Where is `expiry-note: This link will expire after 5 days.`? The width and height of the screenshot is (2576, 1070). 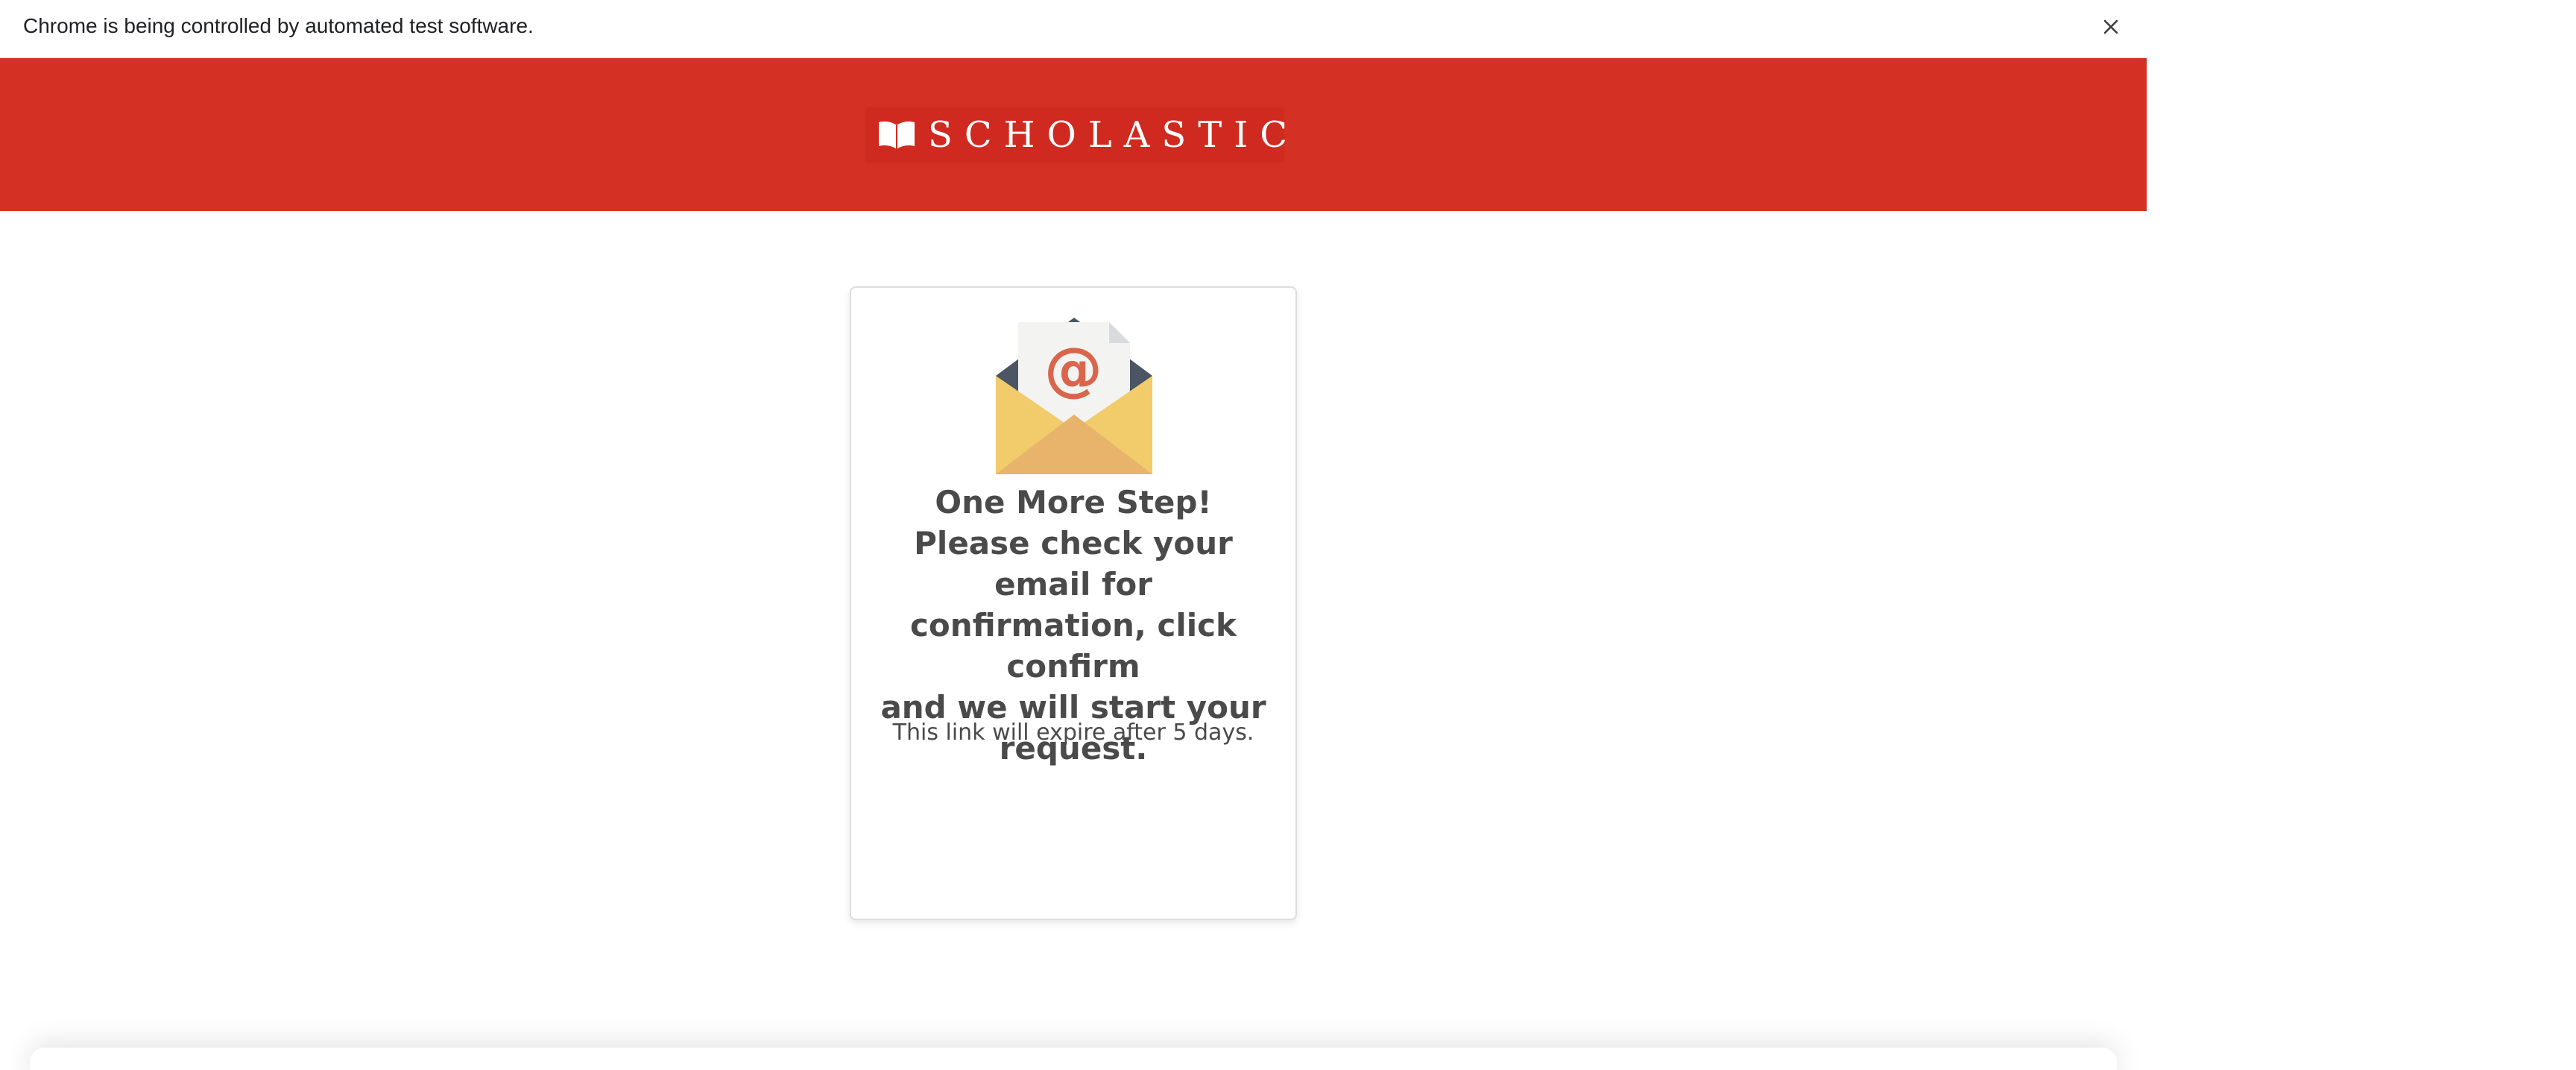 expiry-note: This link will expire after 5 days. is located at coordinates (1073, 733).